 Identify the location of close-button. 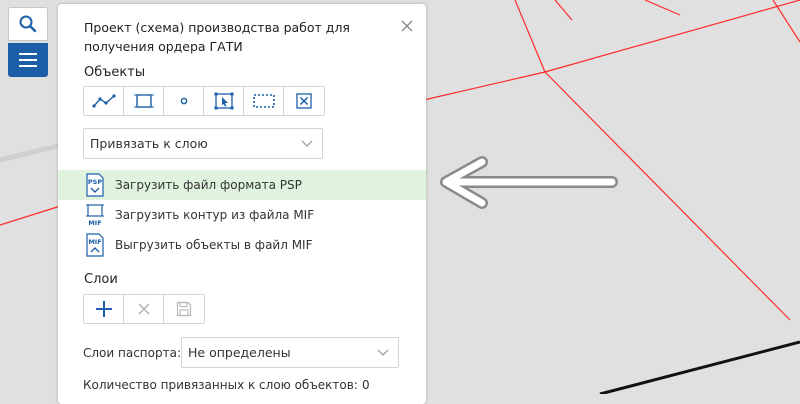
(407, 25).